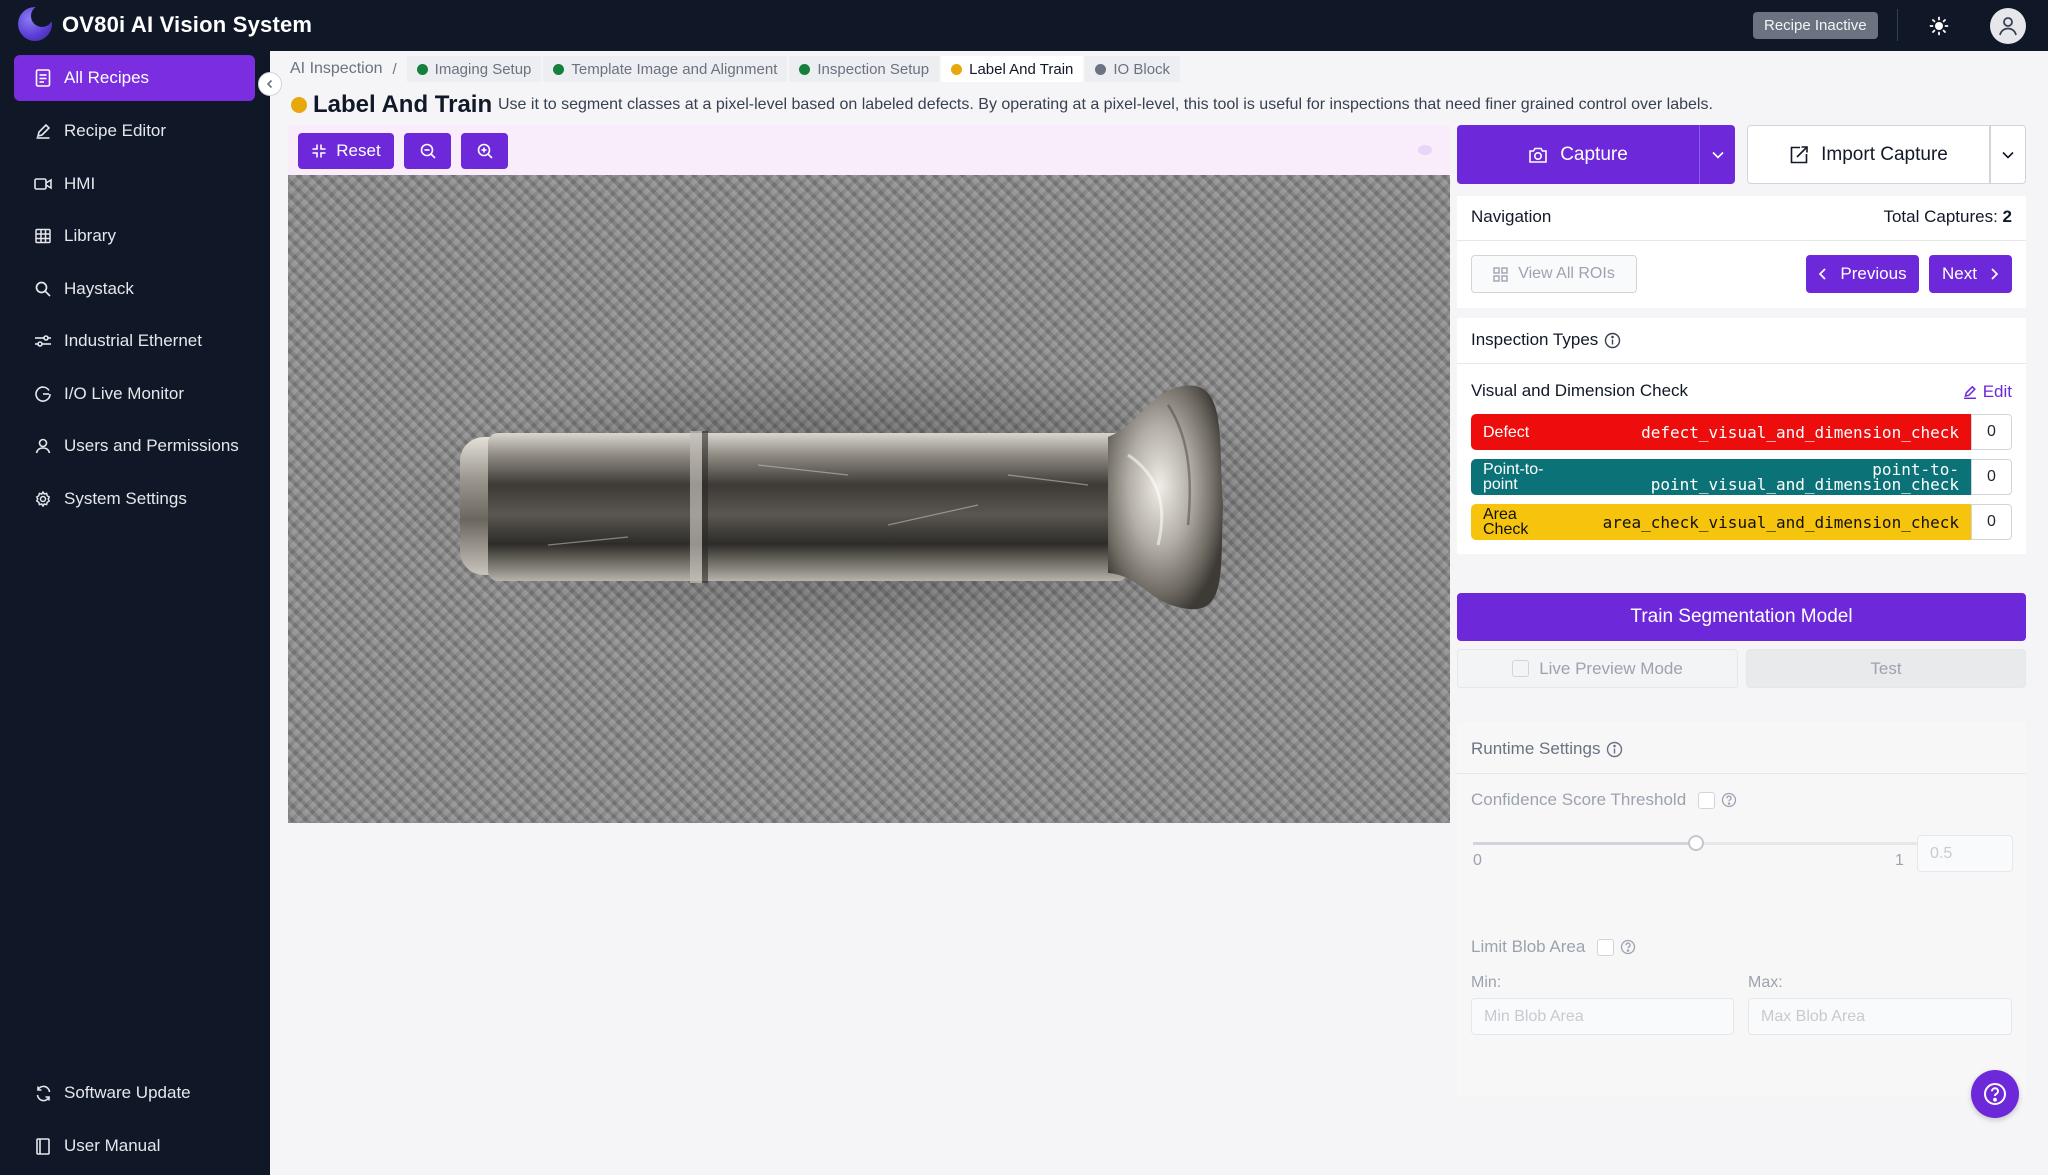 The image size is (2048, 1175). Describe the element at coordinates (1741, 773) in the screenshot. I see `divider` at that location.